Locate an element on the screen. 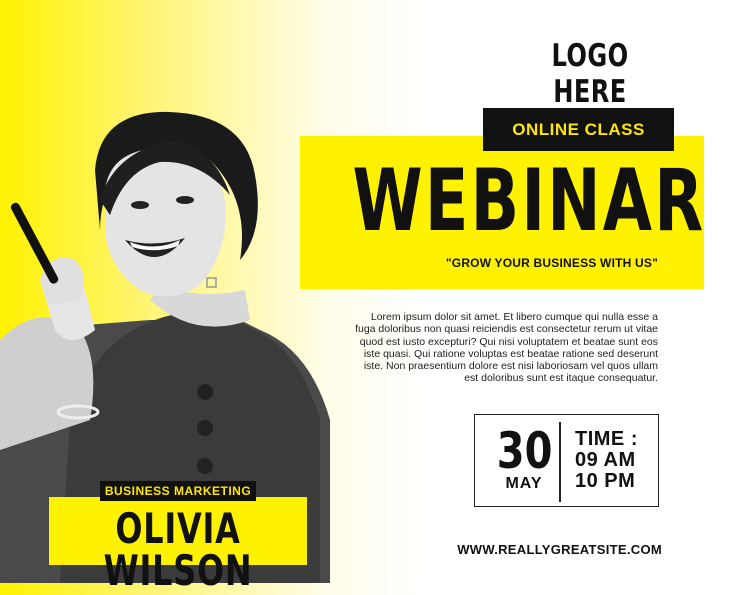  speaker-name: OLIVIA WILSON is located at coordinates (178, 549).